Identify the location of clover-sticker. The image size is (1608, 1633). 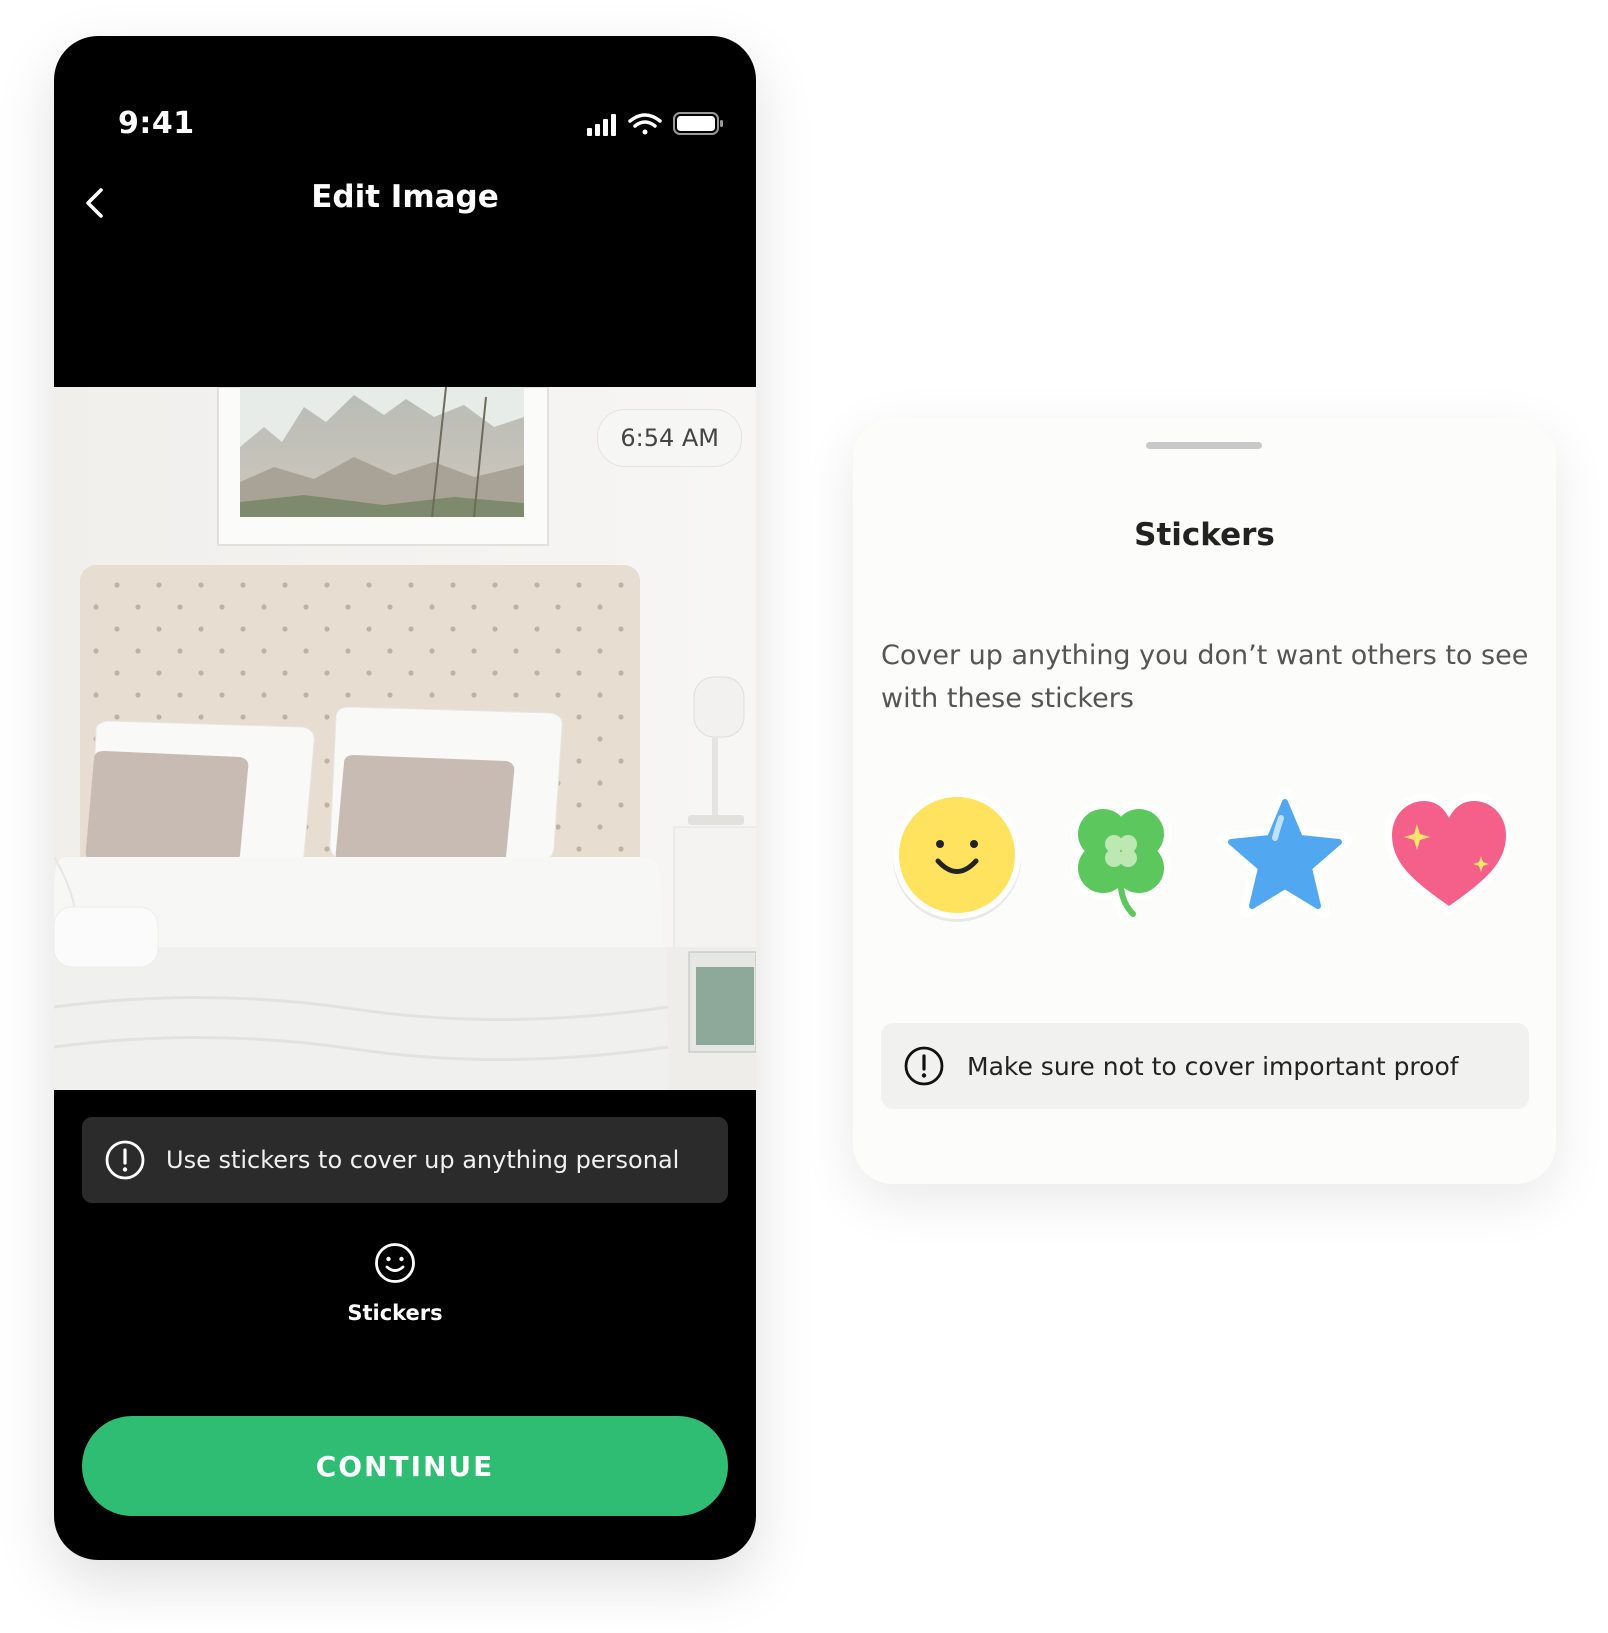
(1121, 856).